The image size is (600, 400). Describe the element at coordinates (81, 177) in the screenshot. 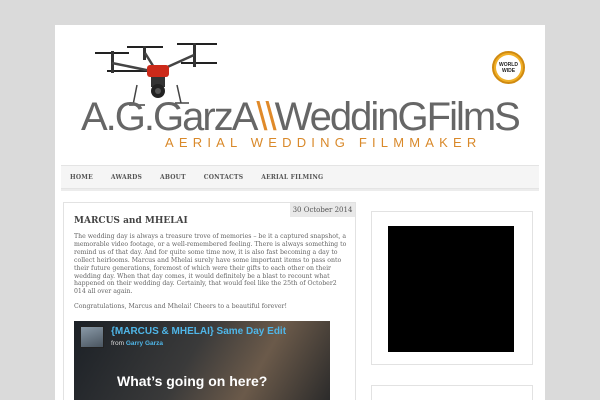

I see `nav-home: HOME` at that location.